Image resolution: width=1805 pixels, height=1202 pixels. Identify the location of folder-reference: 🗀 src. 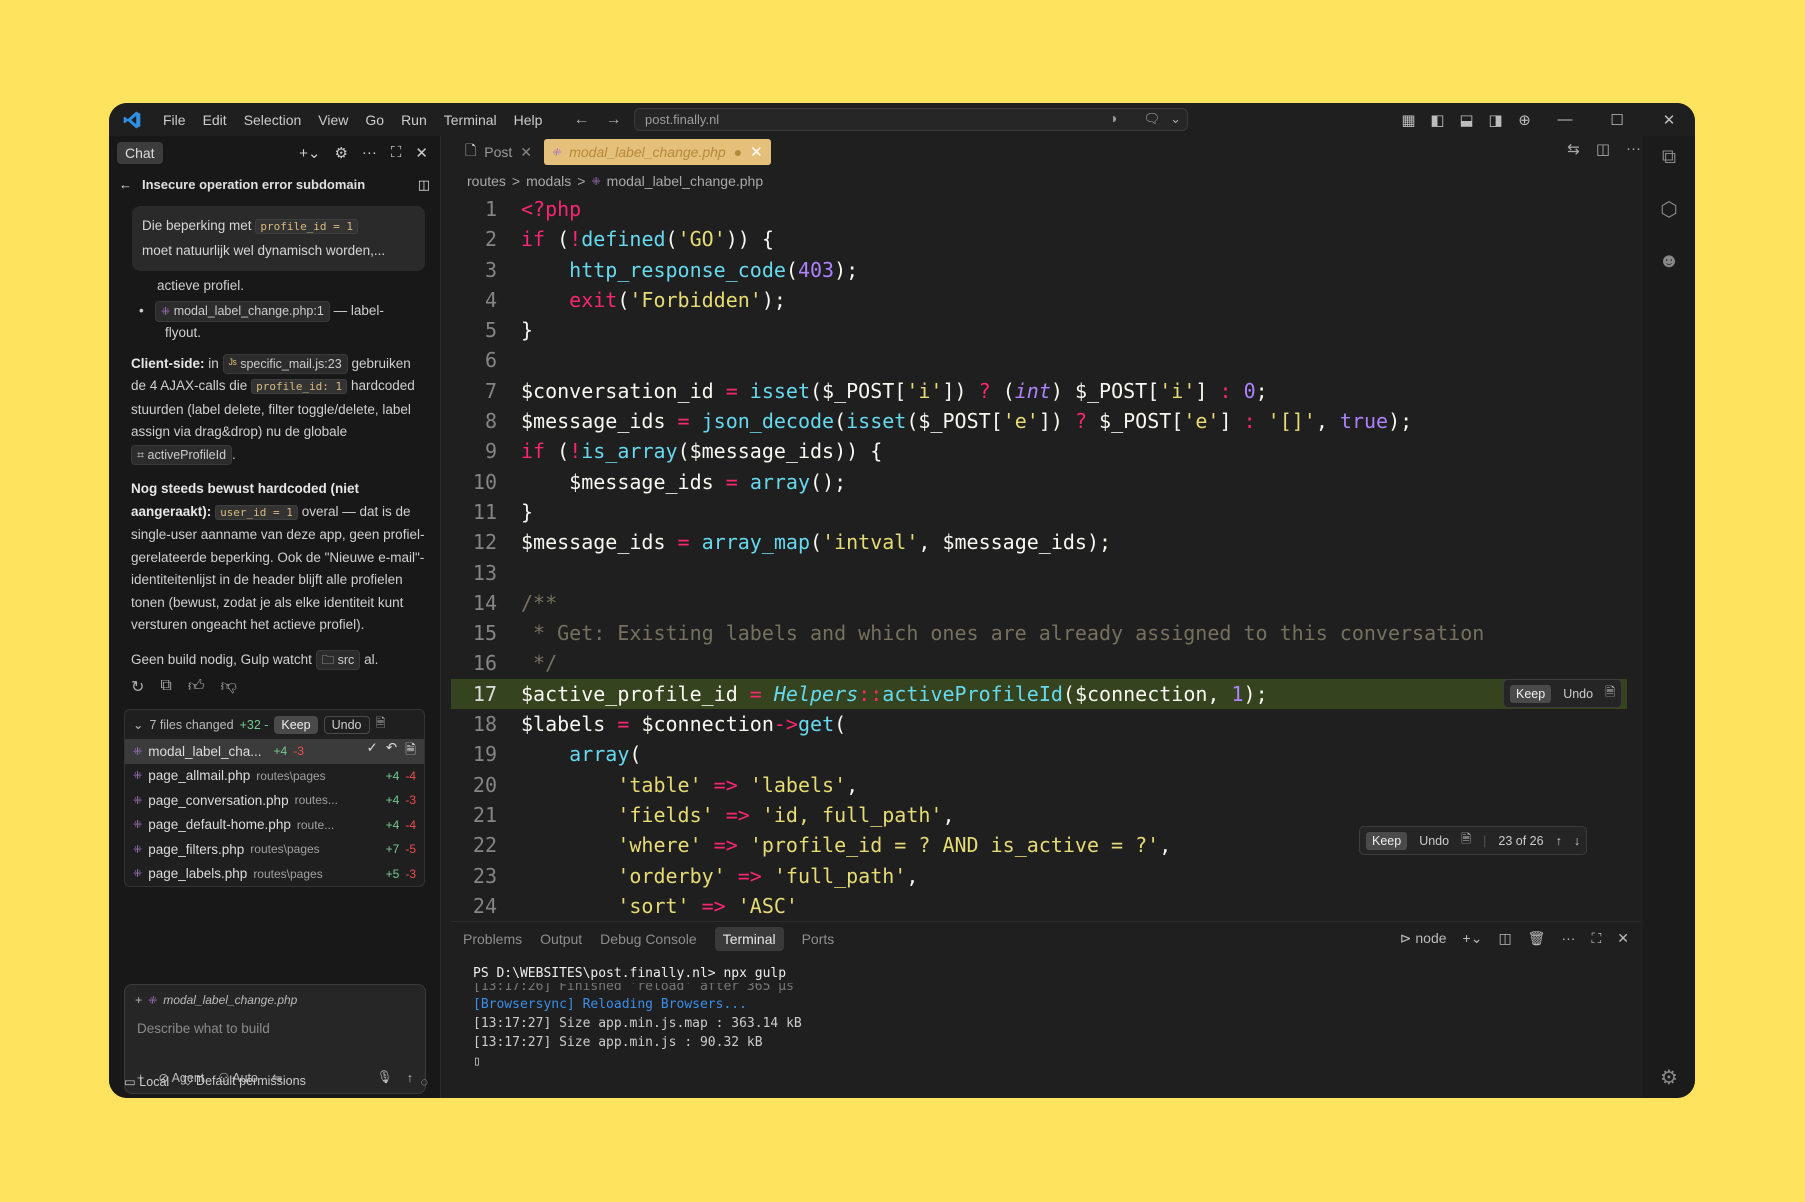
(338, 659).